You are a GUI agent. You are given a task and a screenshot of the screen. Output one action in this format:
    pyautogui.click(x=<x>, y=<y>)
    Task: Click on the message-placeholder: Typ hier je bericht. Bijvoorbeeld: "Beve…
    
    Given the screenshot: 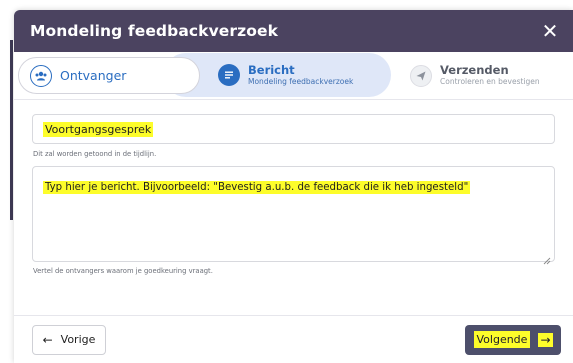 What is the action you would take?
    pyautogui.click(x=257, y=187)
    